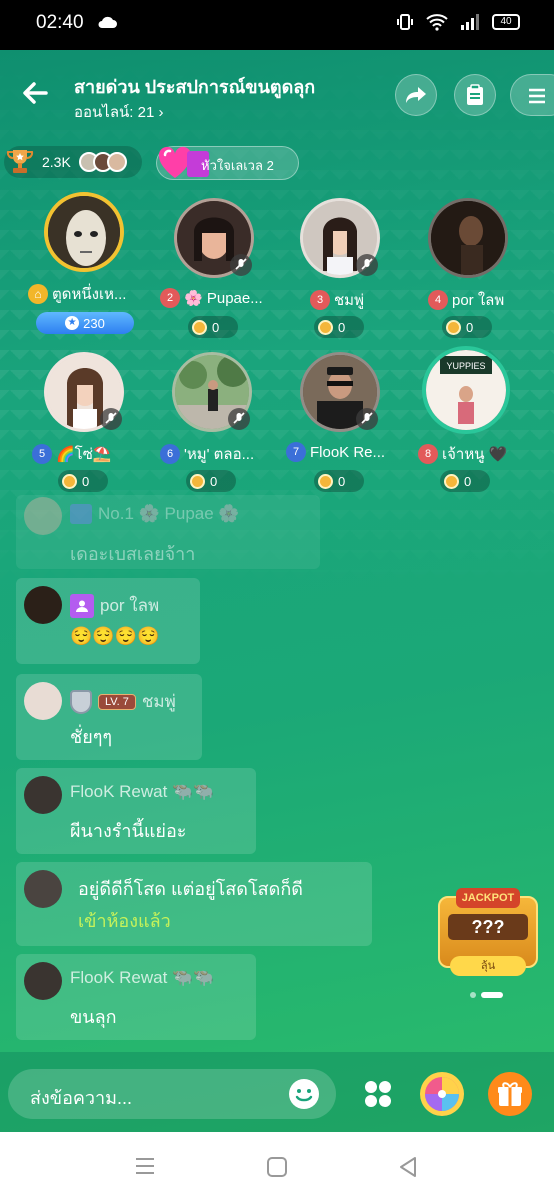 The width and height of the screenshot is (554, 1200). Describe the element at coordinates (466, 419) in the screenshot. I see `seat-8: YUPPIES 8 เจ้าหนู 🖤 0` at that location.